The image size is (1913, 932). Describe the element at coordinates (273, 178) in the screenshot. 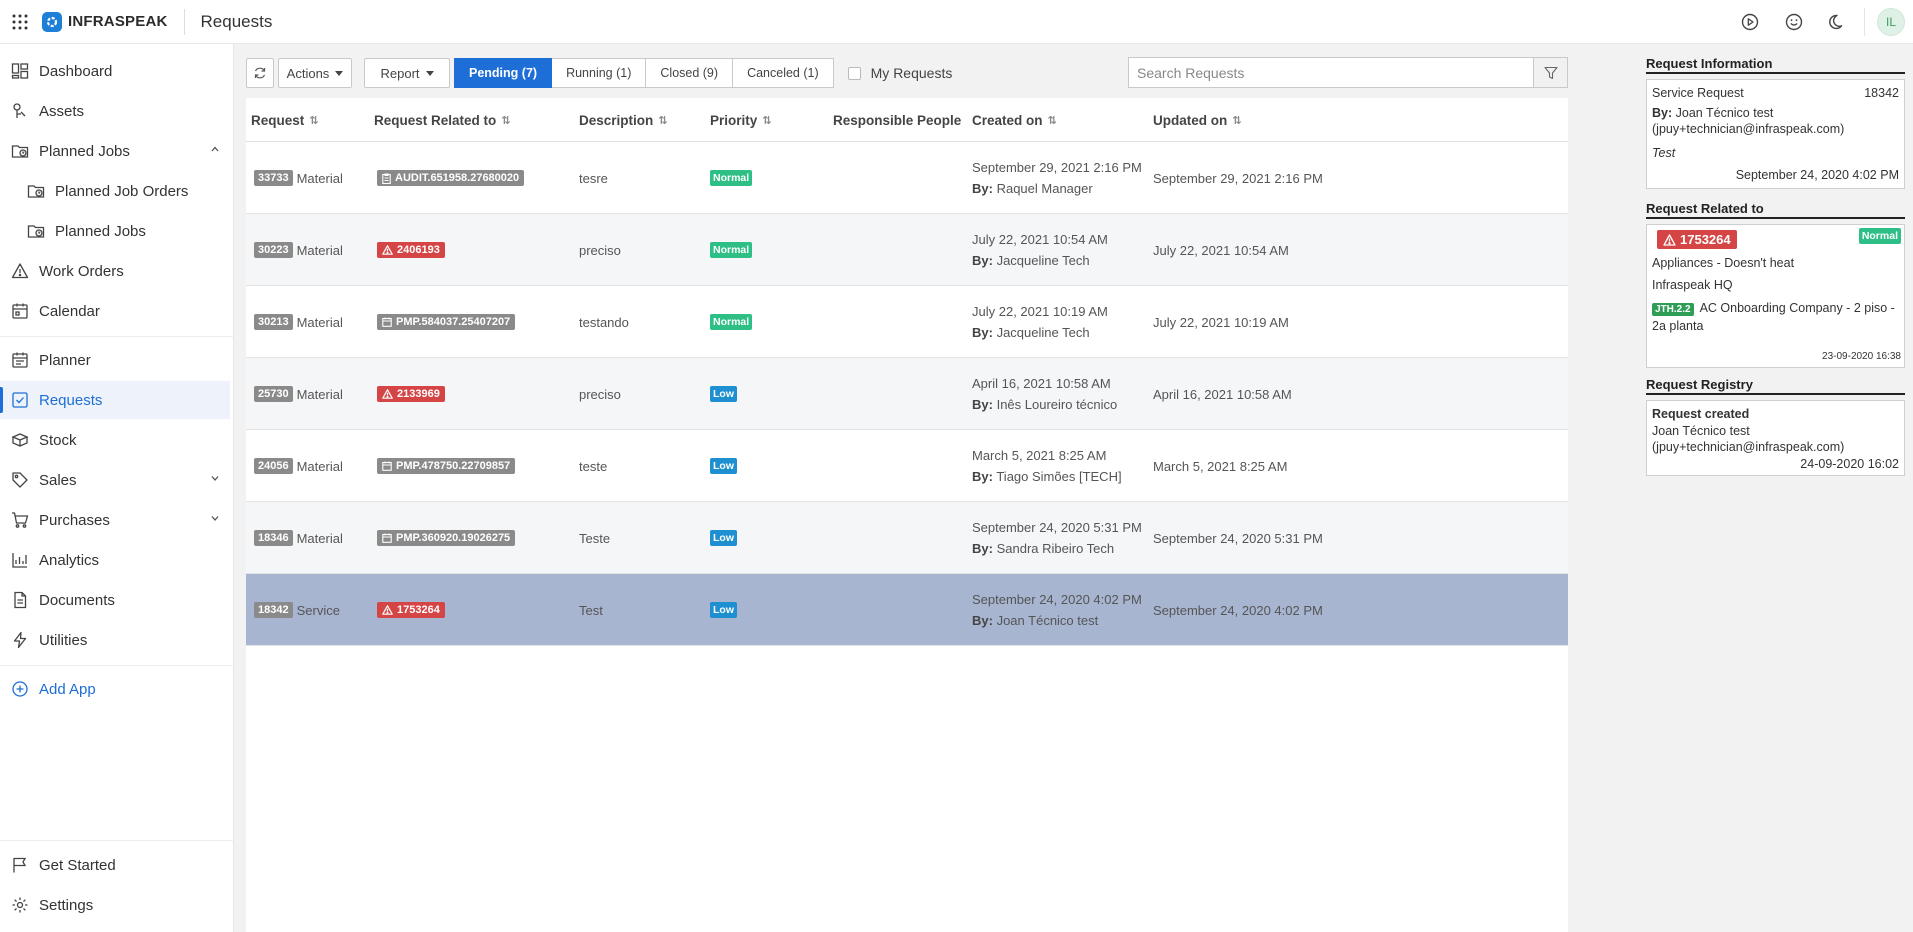

I see `request-id-badge: 33733` at that location.